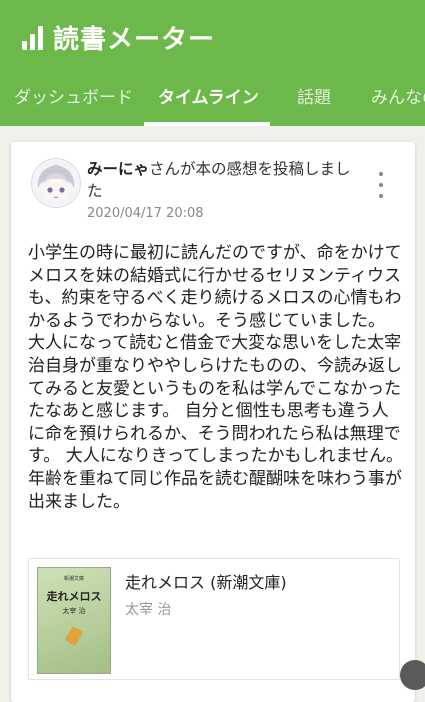 This screenshot has width=425, height=702. What do you see at coordinates (207, 124) in the screenshot?
I see `active-tab-indicator` at bounding box center [207, 124].